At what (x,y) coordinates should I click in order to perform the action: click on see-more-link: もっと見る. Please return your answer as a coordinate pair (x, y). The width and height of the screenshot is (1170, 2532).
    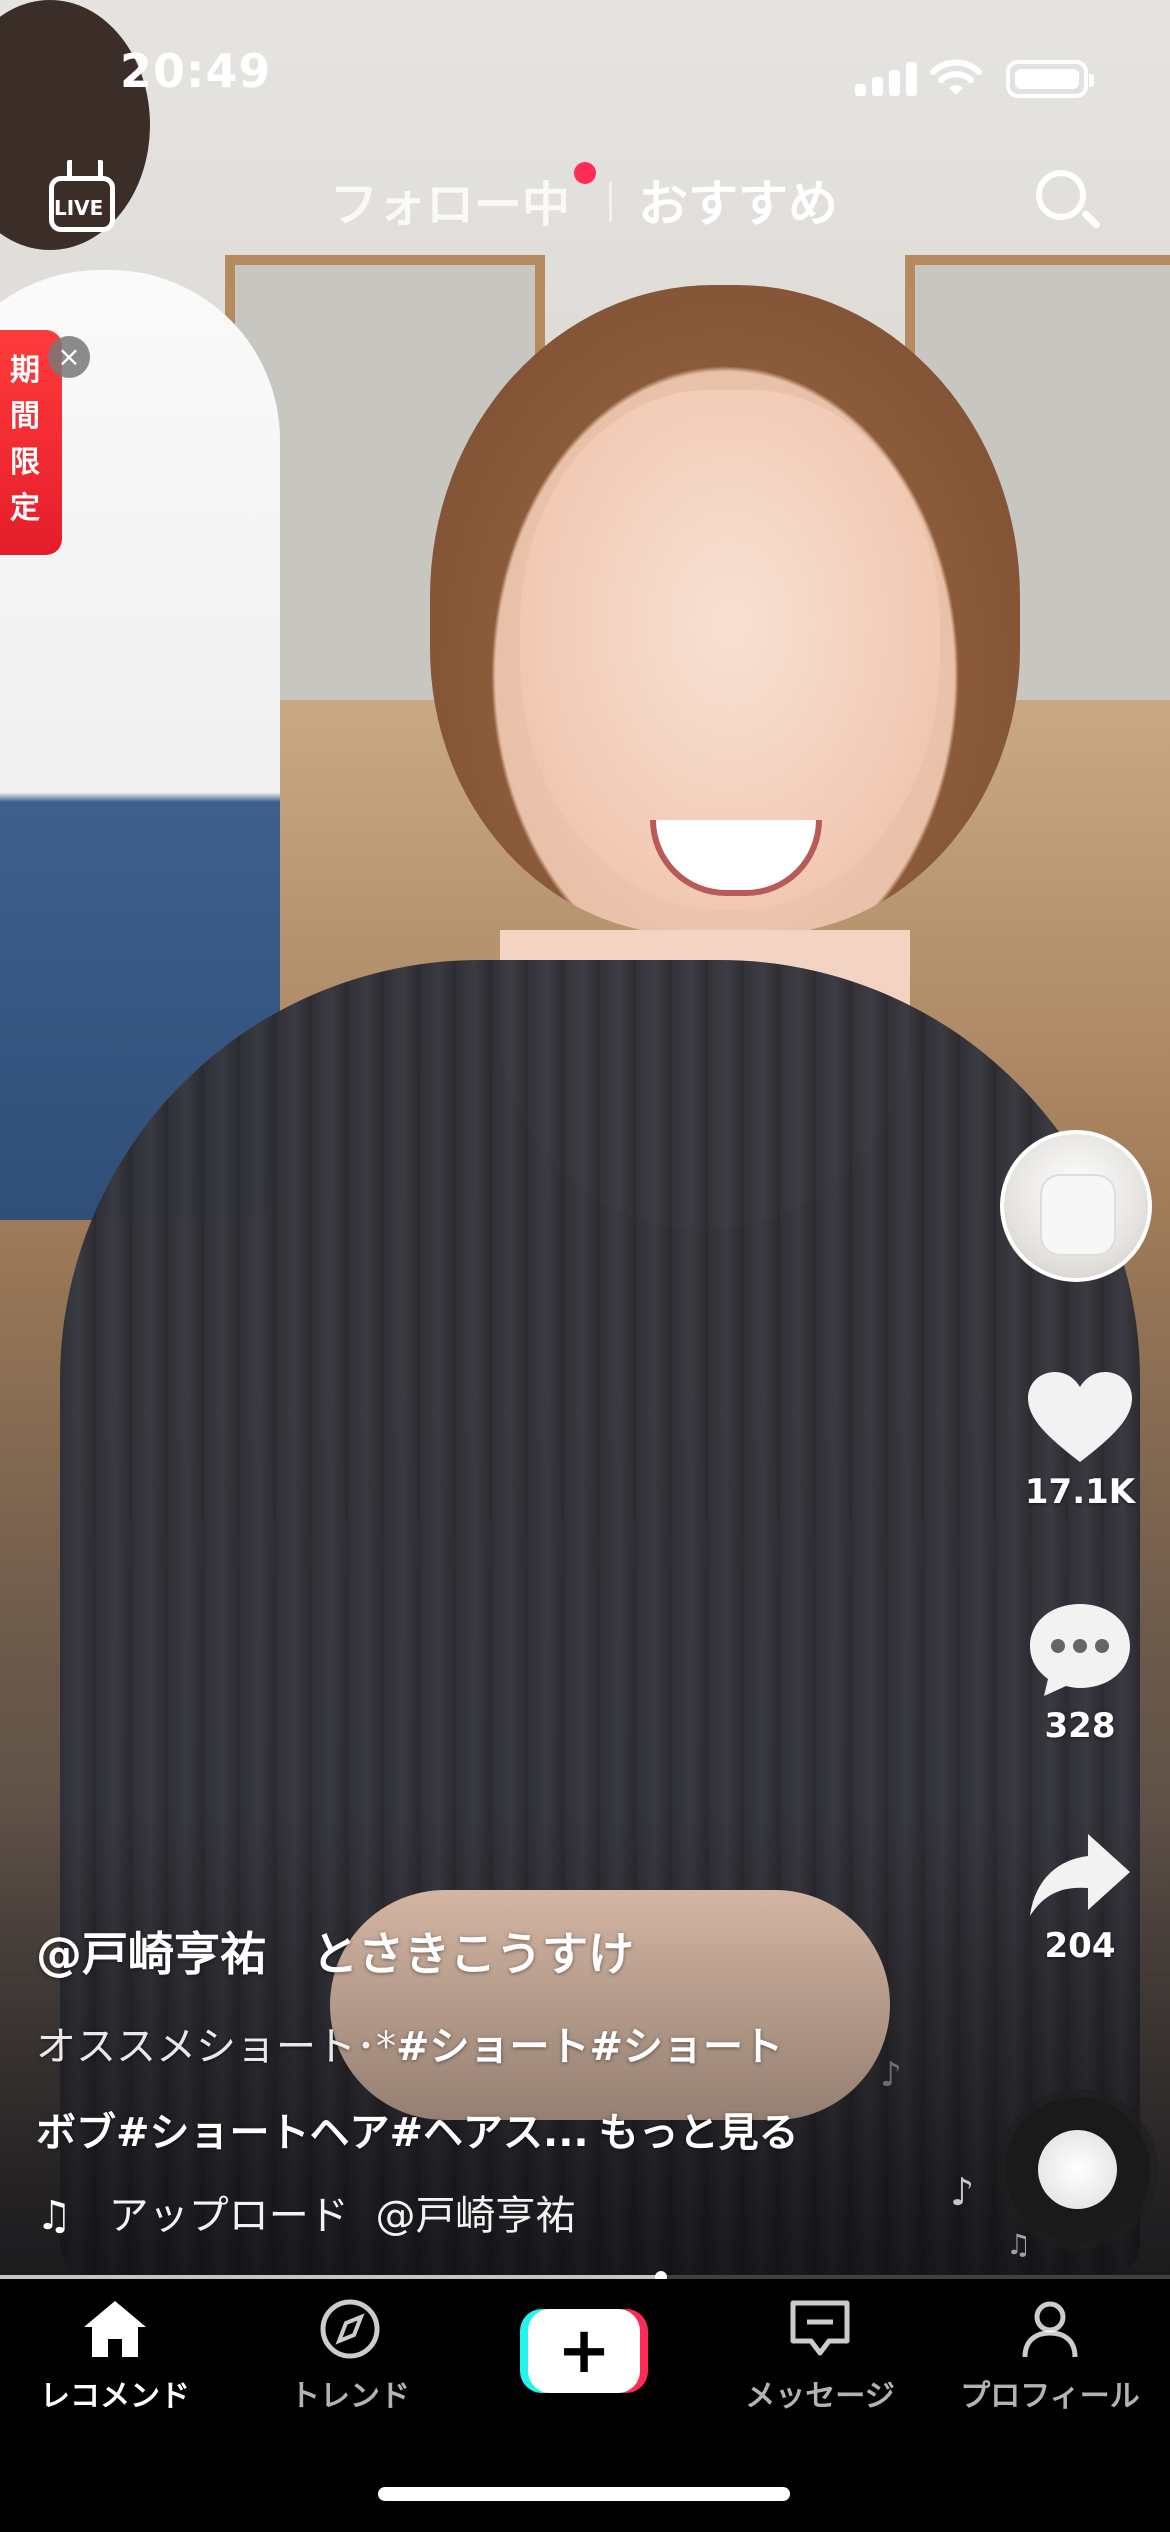
    Looking at the image, I should click on (699, 2133).